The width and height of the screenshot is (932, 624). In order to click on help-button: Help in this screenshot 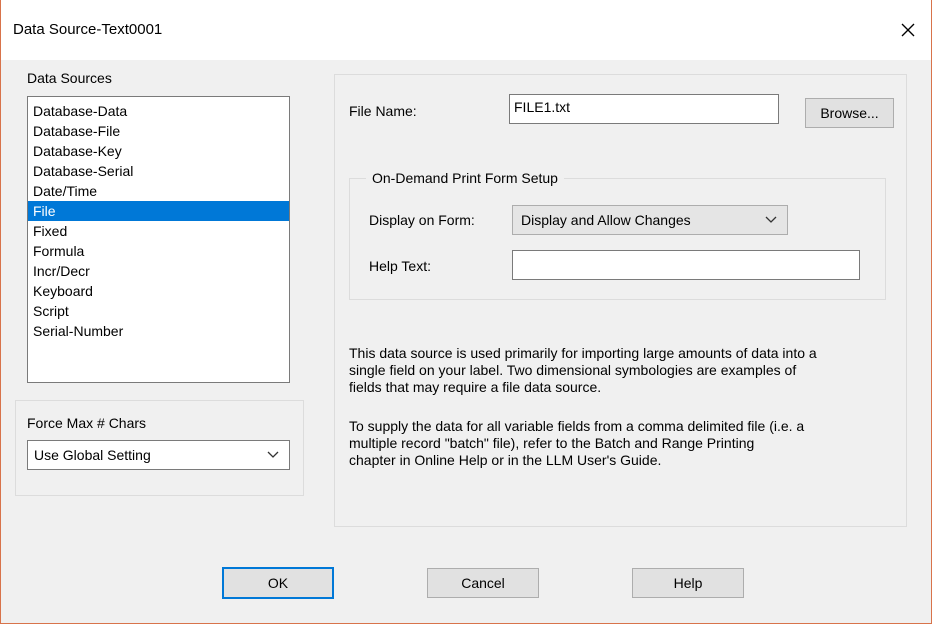, I will do `click(688, 583)`.